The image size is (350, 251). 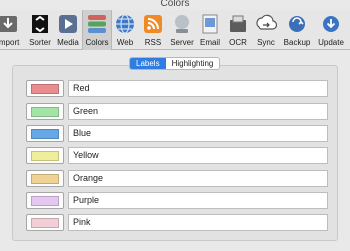 What do you see at coordinates (331, 42) in the screenshot?
I see `toolbar-label-update: Update` at bounding box center [331, 42].